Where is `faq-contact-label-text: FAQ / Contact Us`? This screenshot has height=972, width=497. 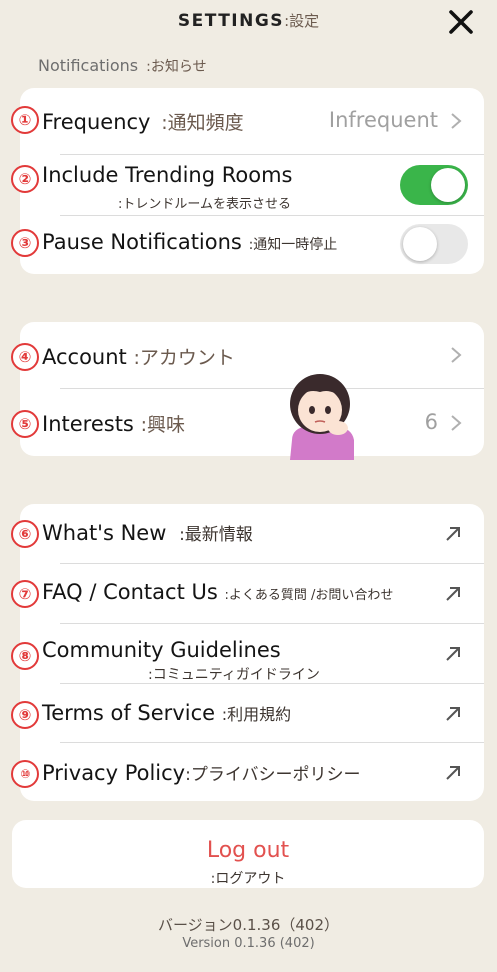
faq-contact-label-text: FAQ / Contact Us is located at coordinates (130, 592).